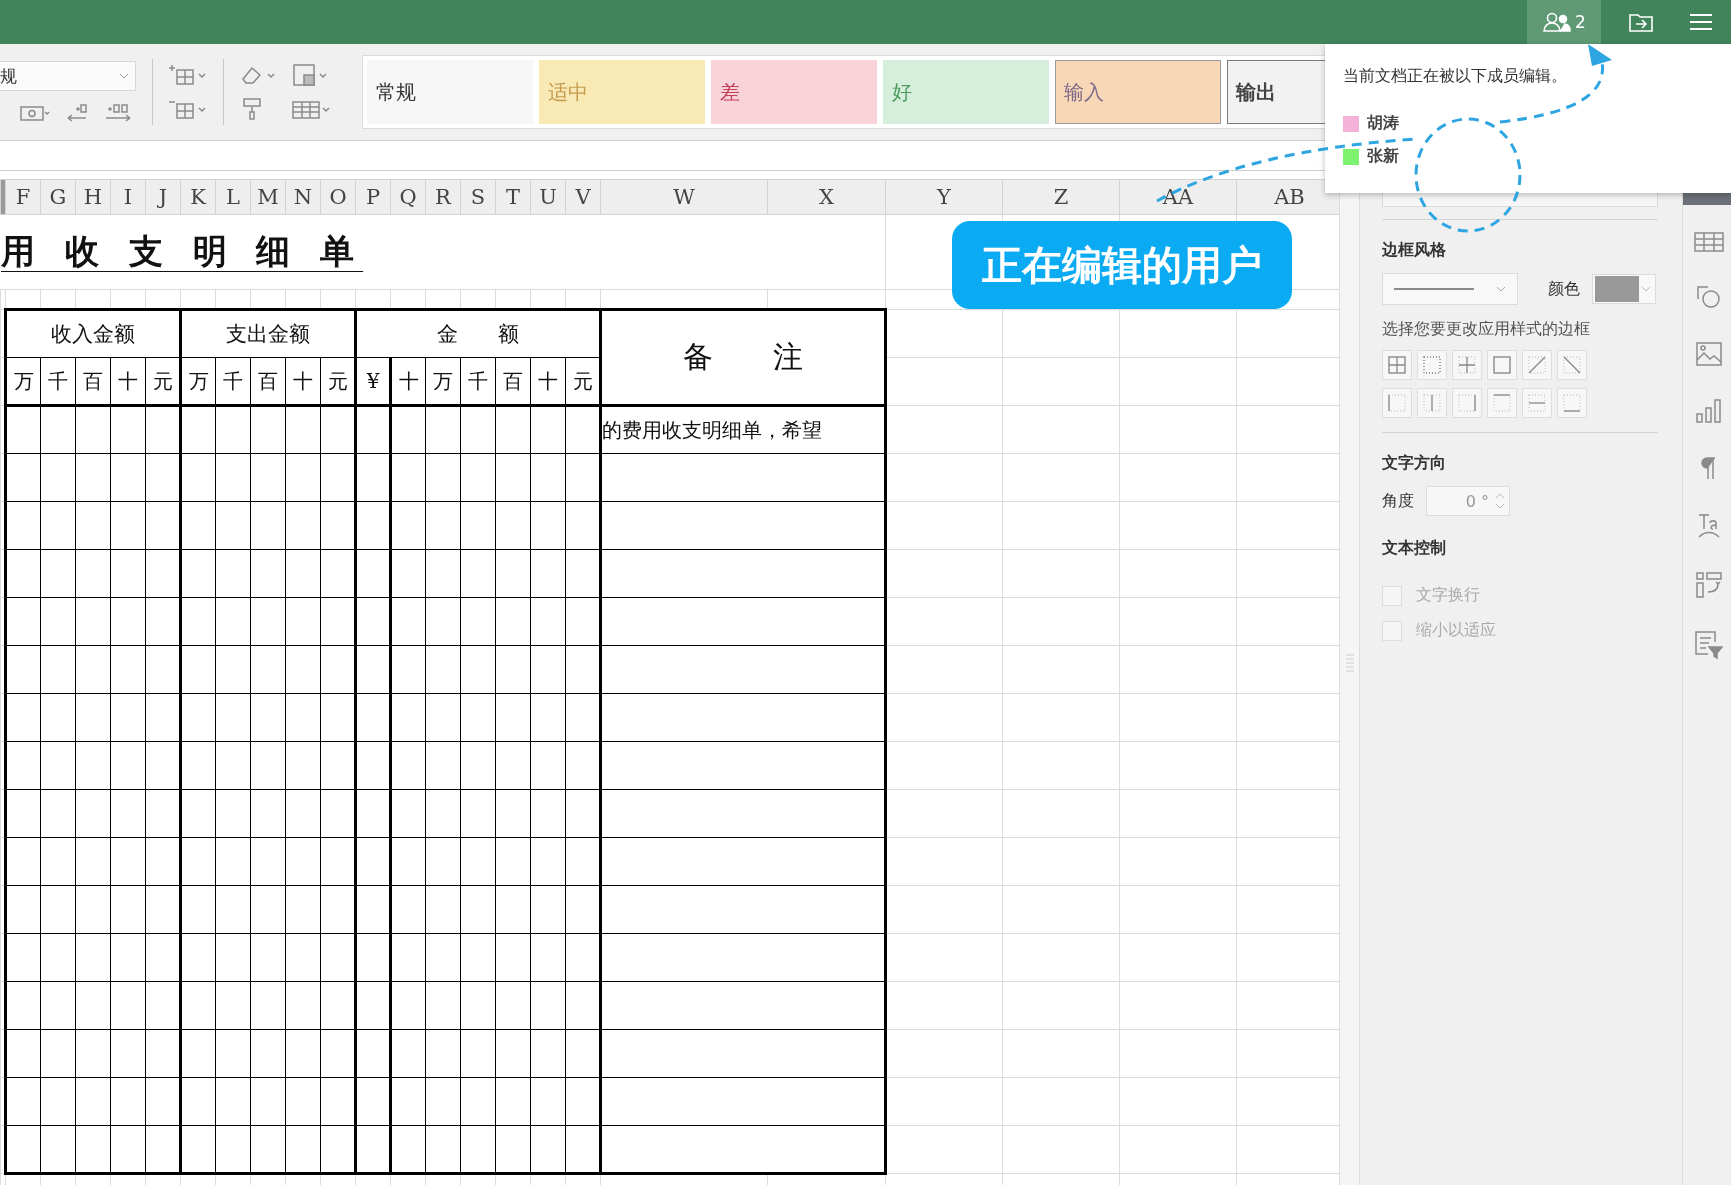 This screenshot has height=1185, width=1731. Describe the element at coordinates (188, 109) in the screenshot. I see `delete-row-icon` at that location.